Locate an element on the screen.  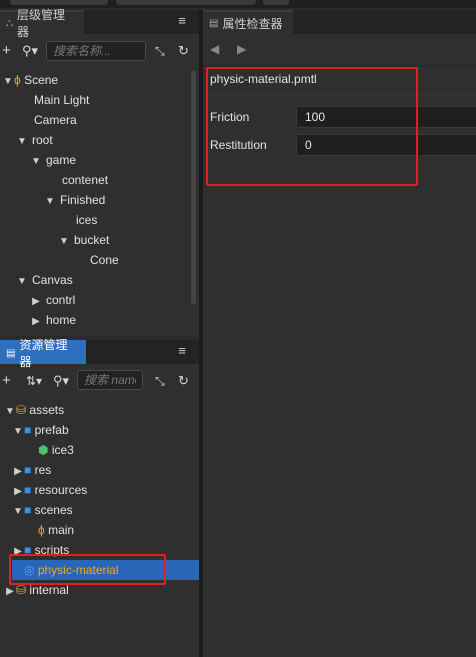
asset-node-label: main is located at coordinates (61, 530).